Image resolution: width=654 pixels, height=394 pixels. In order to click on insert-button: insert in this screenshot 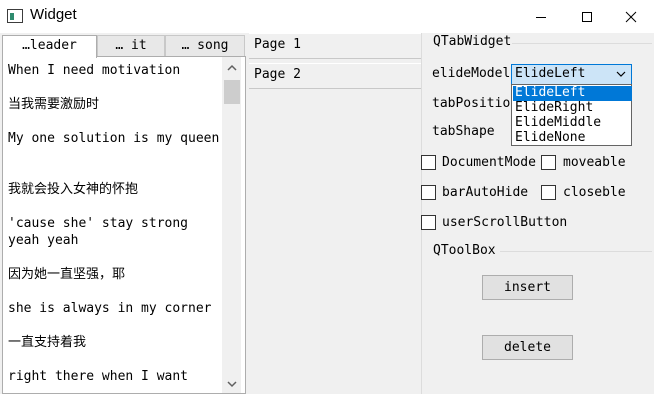, I will do `click(527, 287)`.